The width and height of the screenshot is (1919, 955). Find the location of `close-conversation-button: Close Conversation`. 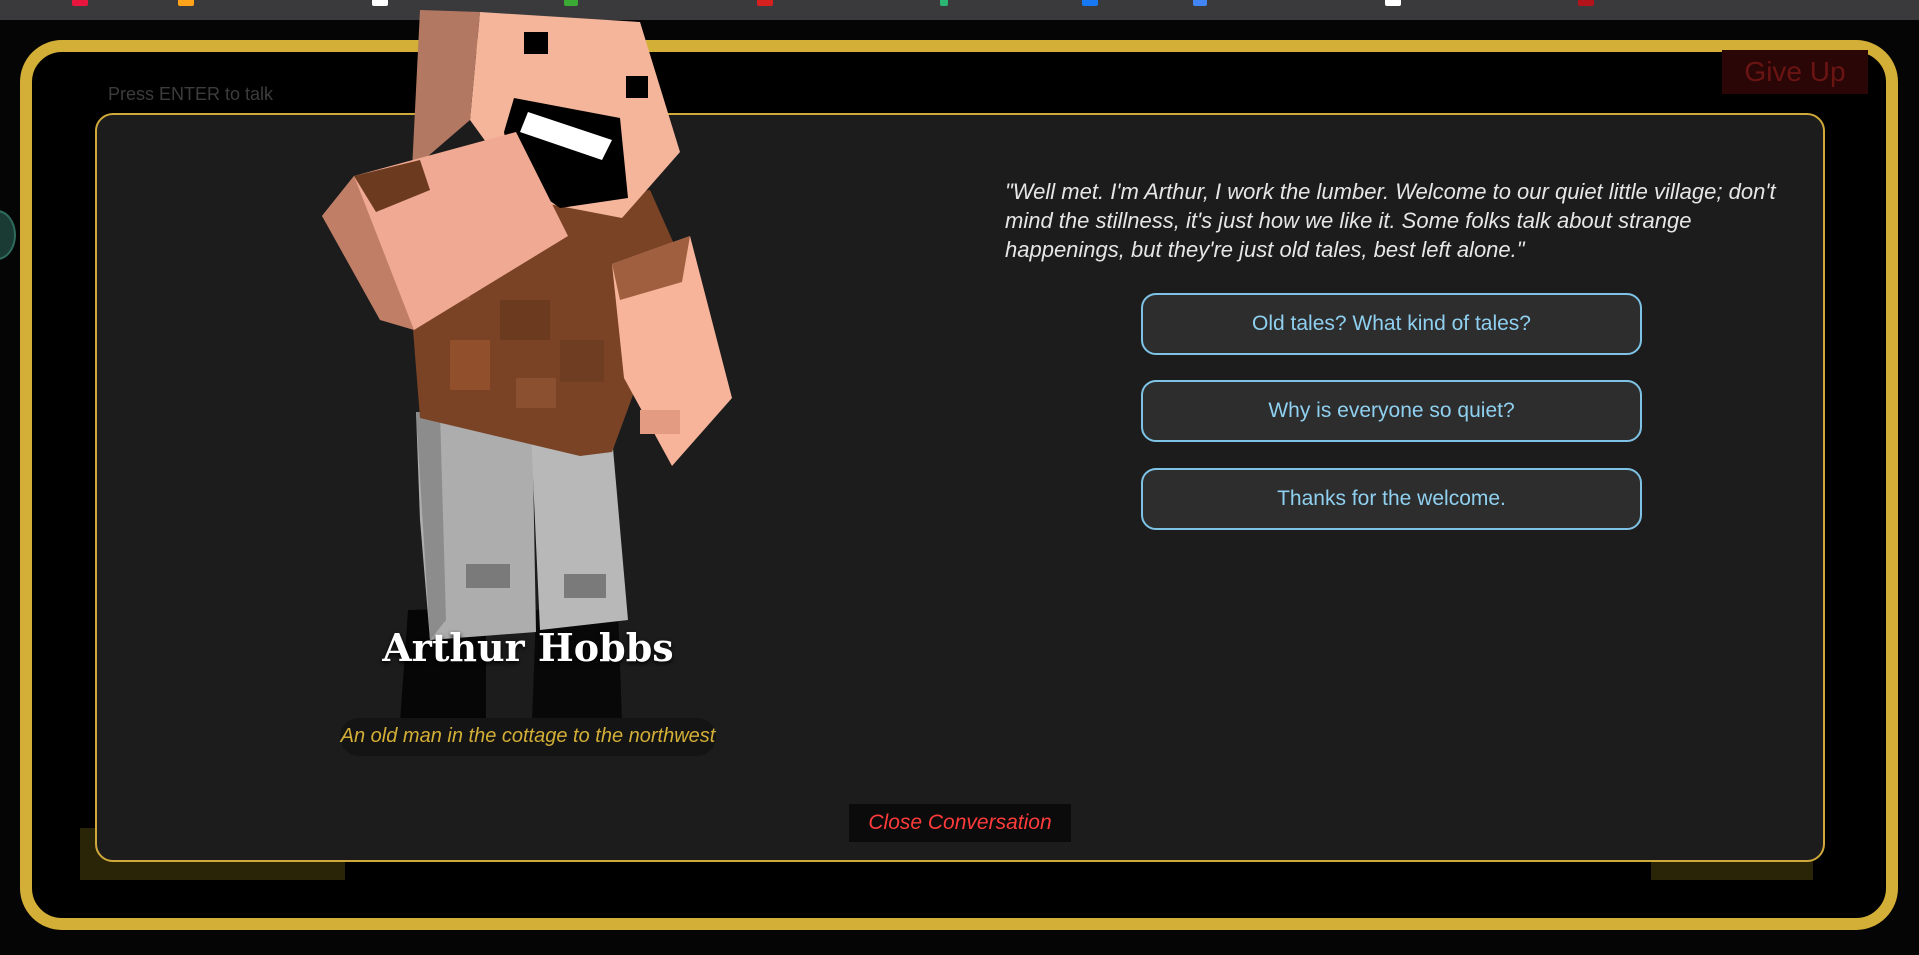

close-conversation-button: Close Conversation is located at coordinates (960, 823).